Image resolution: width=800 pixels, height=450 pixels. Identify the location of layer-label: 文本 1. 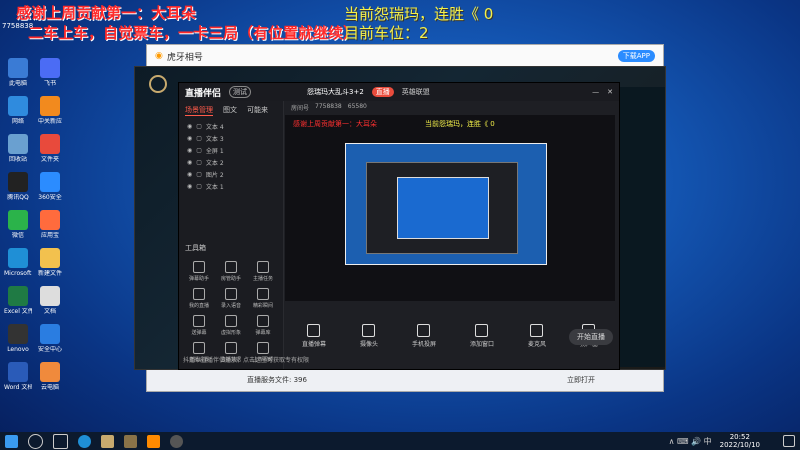
(214, 187).